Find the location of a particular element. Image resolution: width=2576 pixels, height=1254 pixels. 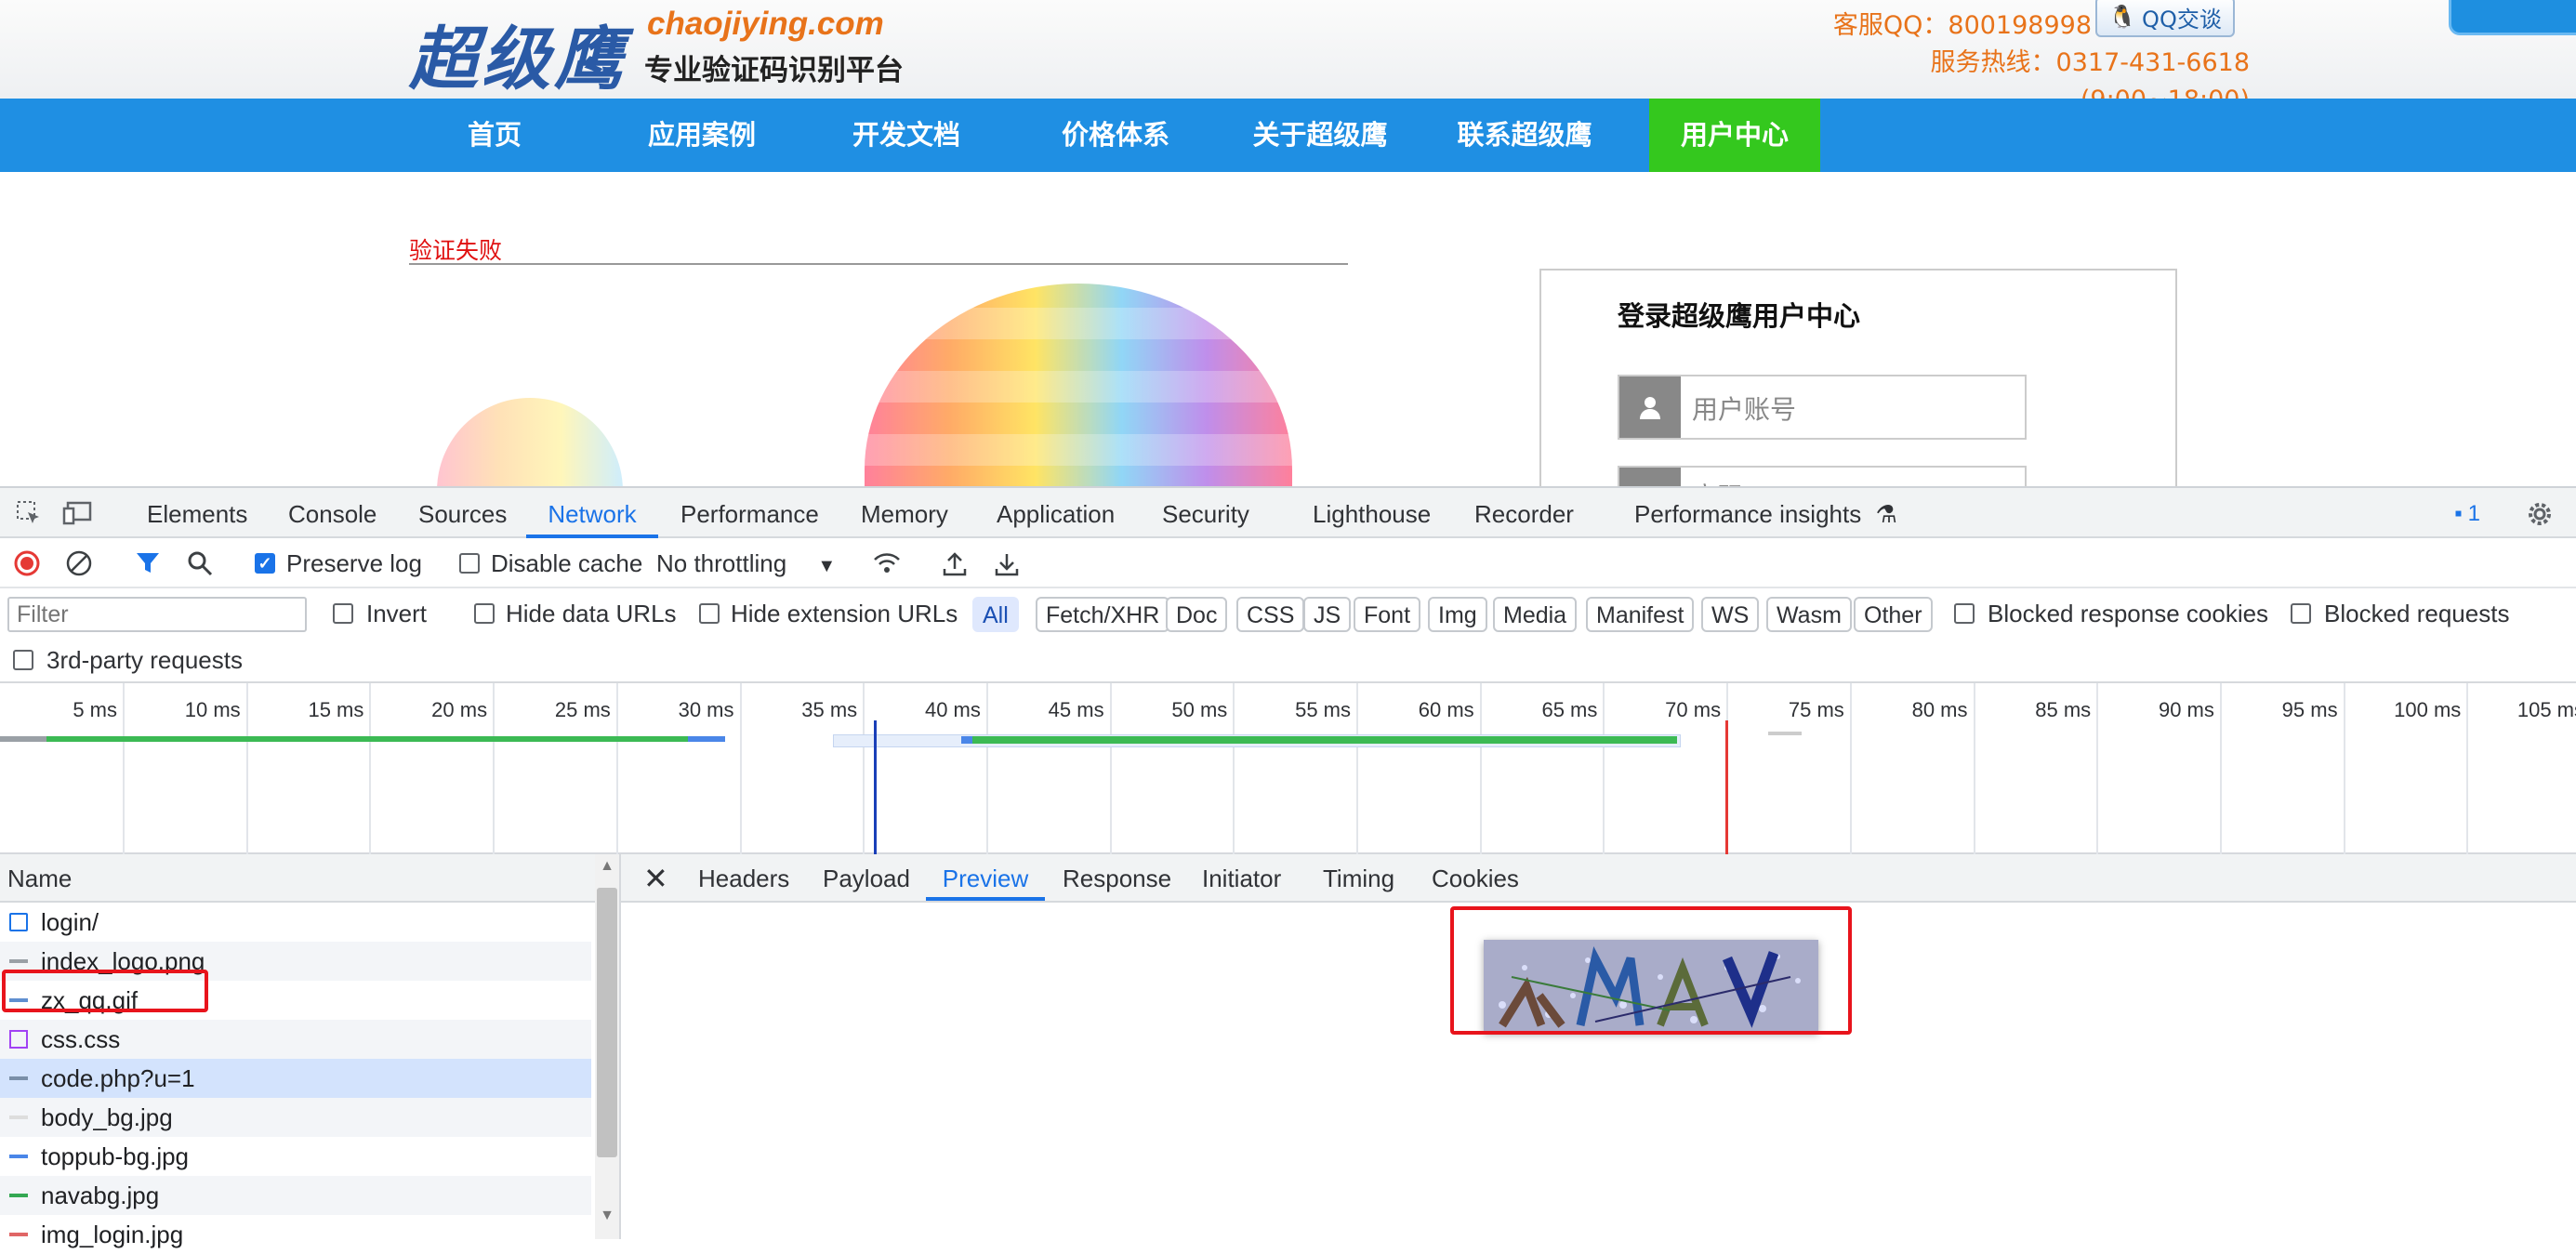

column-header-name: Name is located at coordinates (297, 878).